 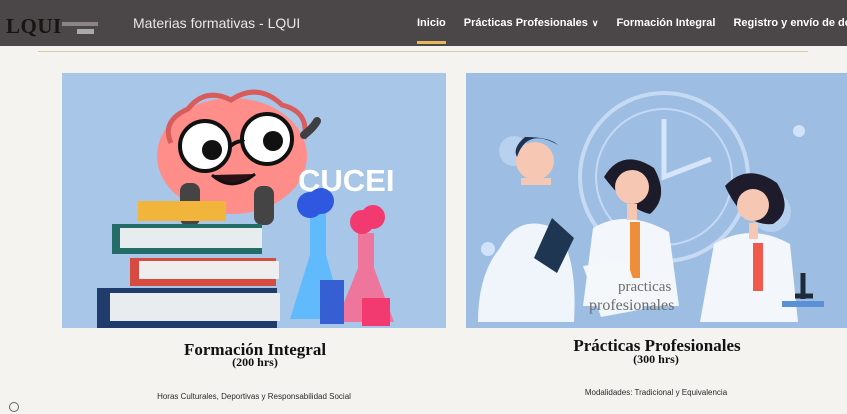 What do you see at coordinates (14, 407) in the screenshot?
I see `circle-icon` at bounding box center [14, 407].